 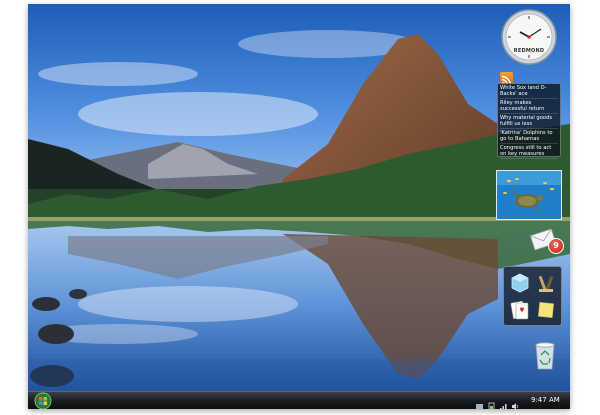 What do you see at coordinates (546, 283) in the screenshot?
I see `chess-pieces-icon` at bounding box center [546, 283].